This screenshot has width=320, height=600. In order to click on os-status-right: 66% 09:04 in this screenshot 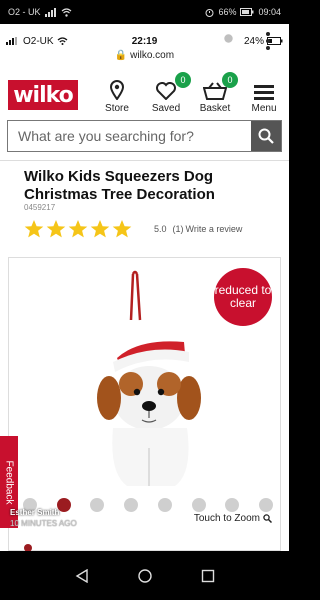, I will do `click(243, 12)`.